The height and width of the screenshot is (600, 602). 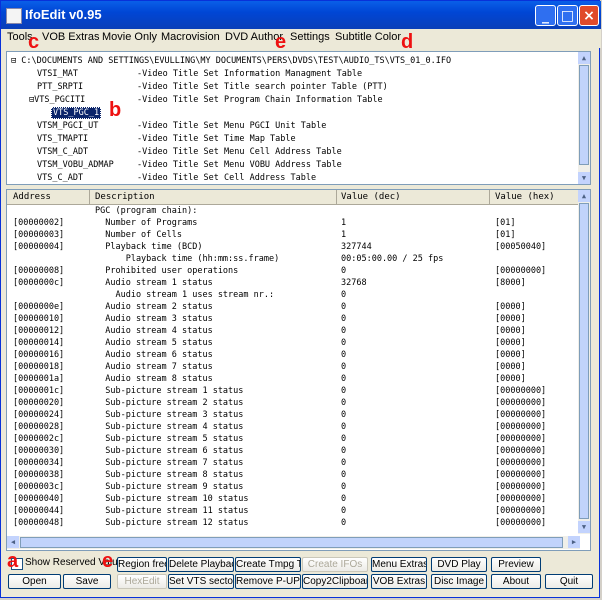 I want to click on delete-playback-button: Delete Playback, so click(x=201, y=564).